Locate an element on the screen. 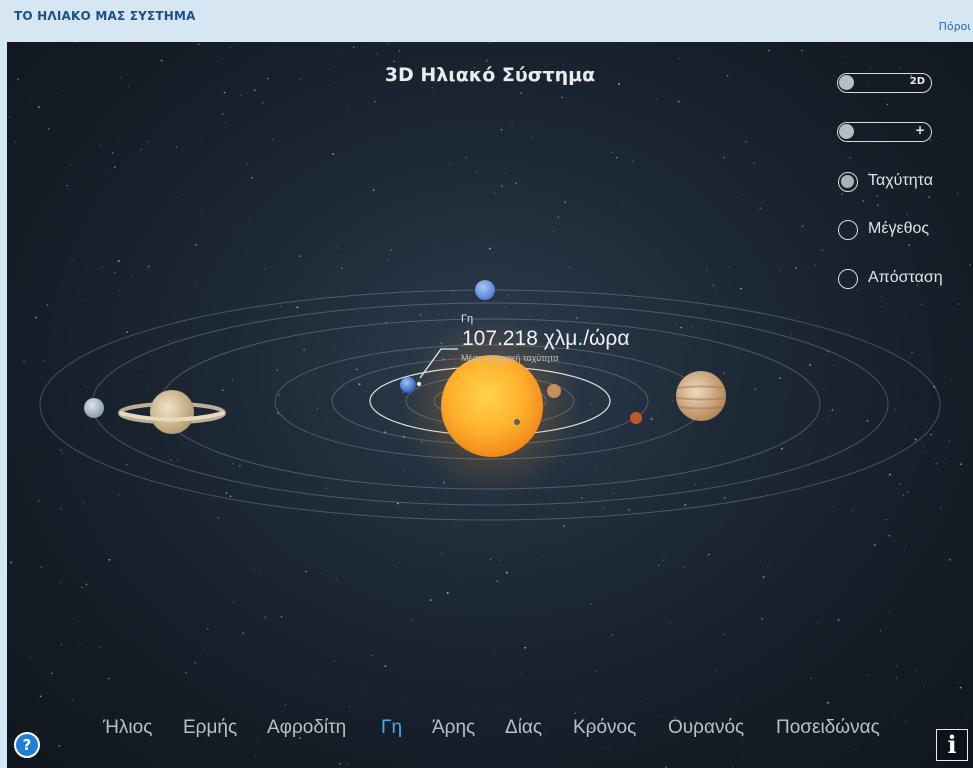 The image size is (973, 768). nav-item-sun: Ήλιος is located at coordinates (127, 728).